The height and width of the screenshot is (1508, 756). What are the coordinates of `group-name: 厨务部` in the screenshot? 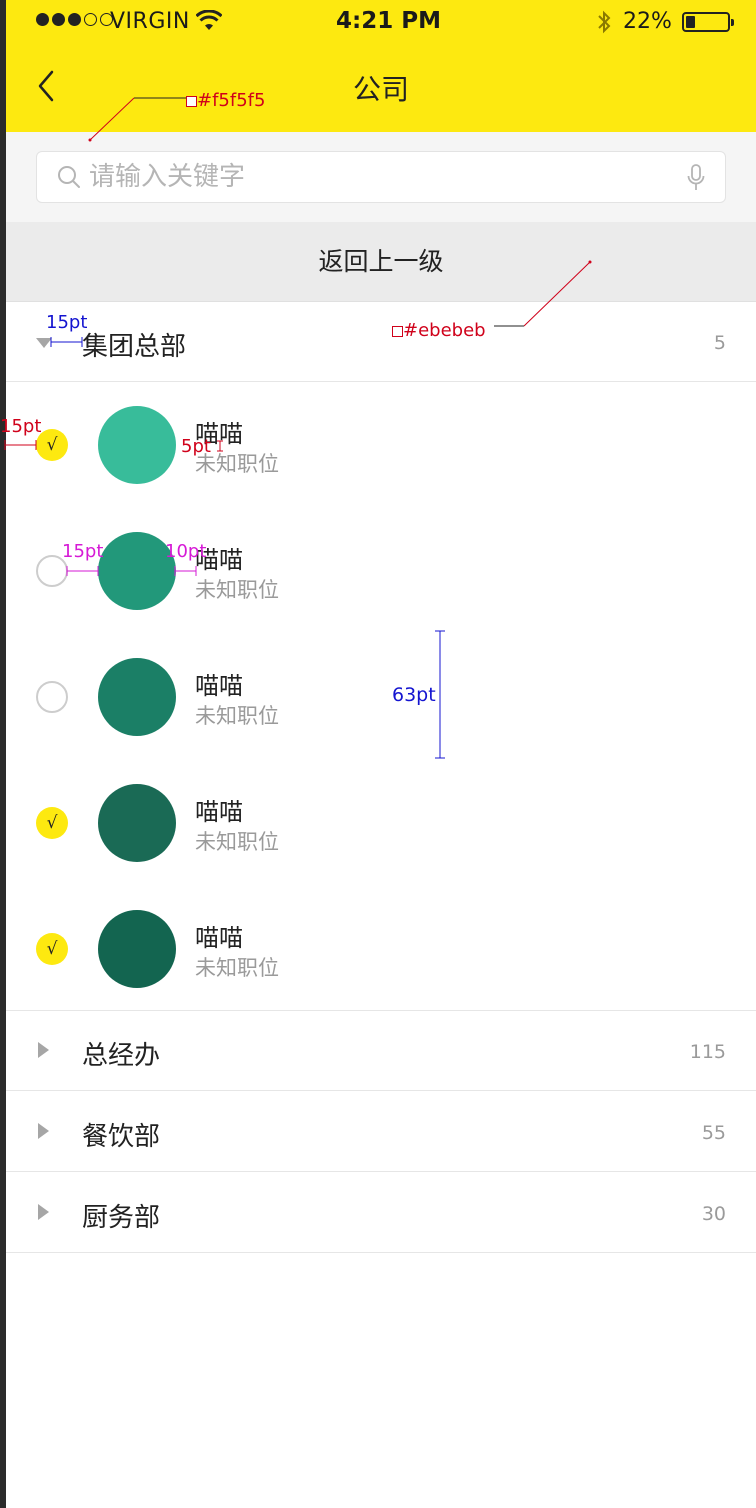 It's located at (121, 1218).